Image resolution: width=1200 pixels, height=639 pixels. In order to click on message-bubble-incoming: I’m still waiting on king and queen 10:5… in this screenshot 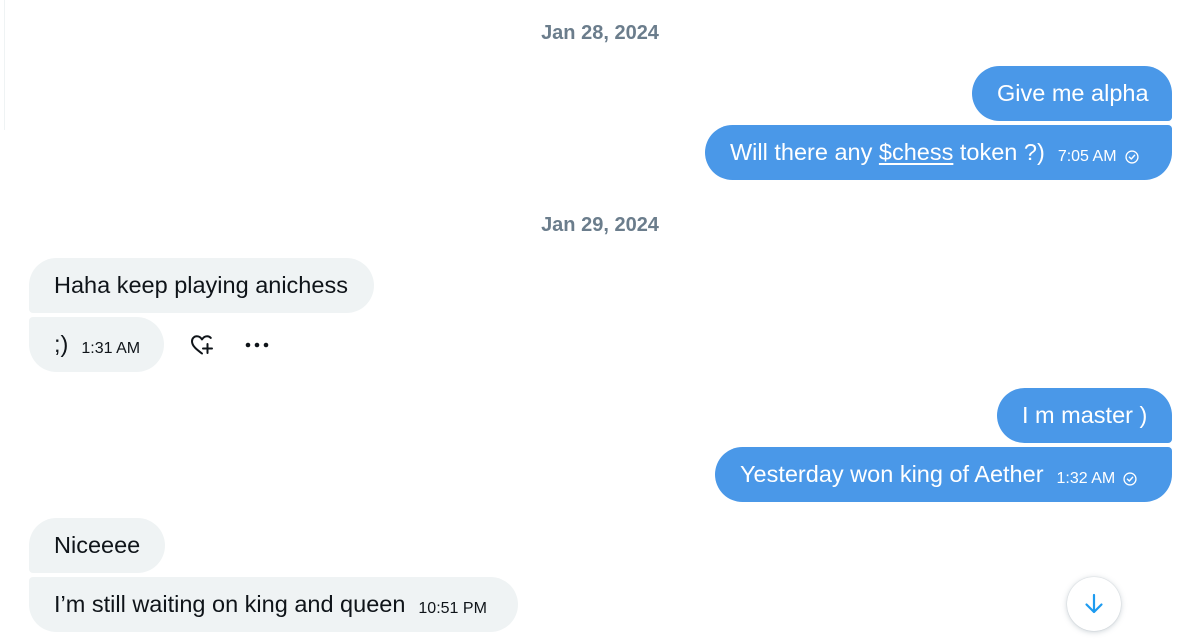, I will do `click(273, 604)`.